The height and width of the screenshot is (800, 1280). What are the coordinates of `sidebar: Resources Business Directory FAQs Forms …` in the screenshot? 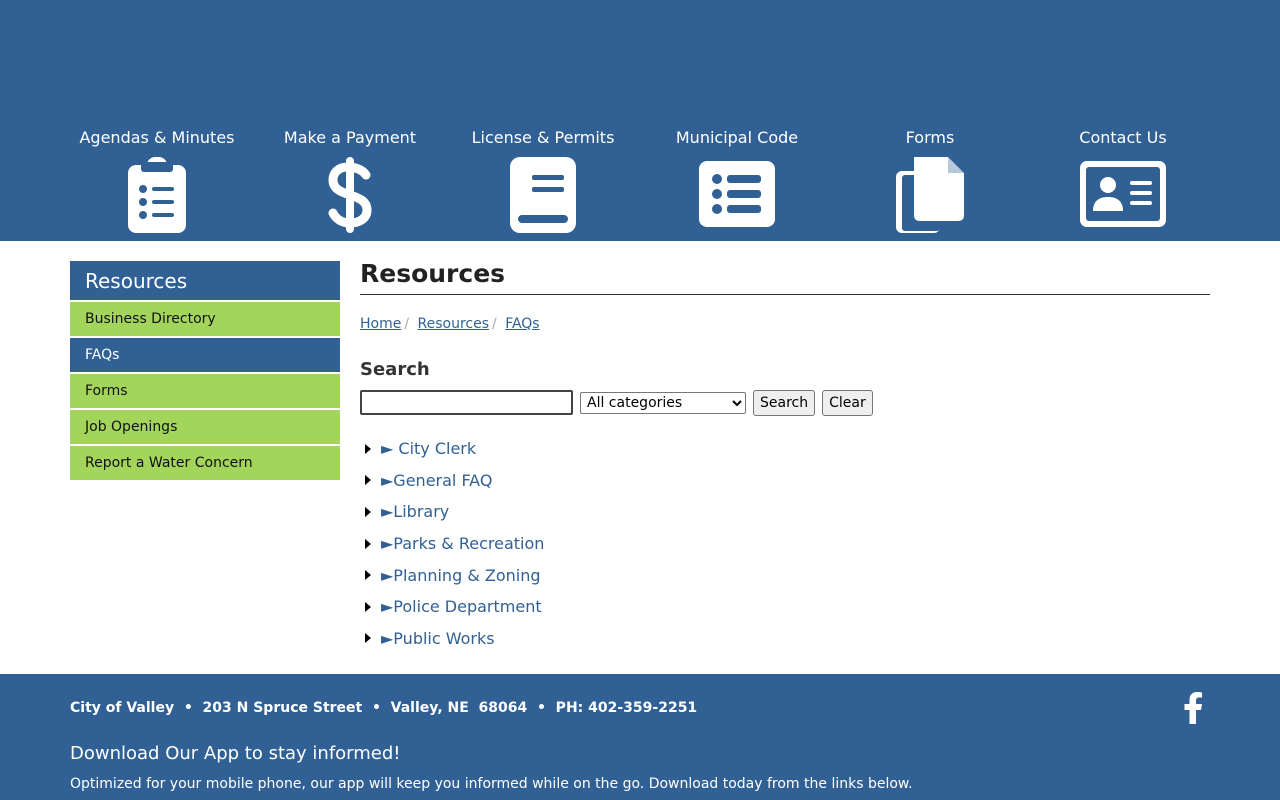 It's located at (205, 371).